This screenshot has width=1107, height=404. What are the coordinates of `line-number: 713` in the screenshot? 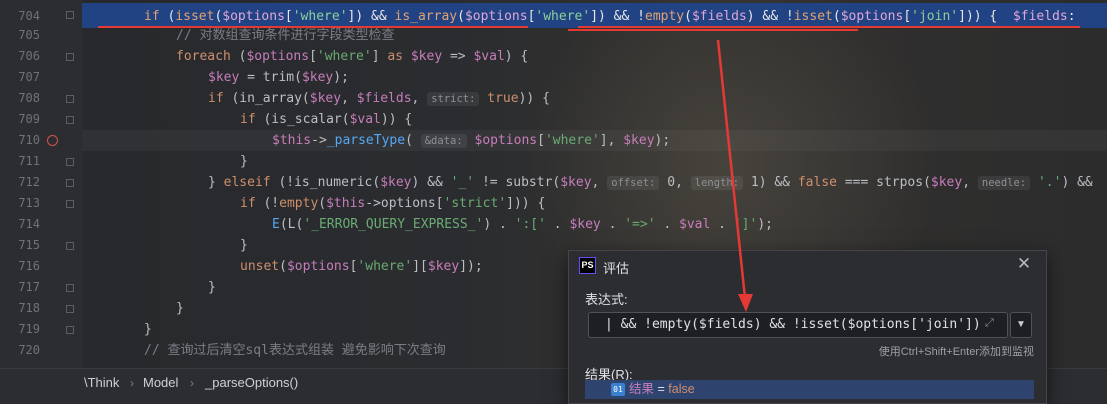 It's located at (20, 203).